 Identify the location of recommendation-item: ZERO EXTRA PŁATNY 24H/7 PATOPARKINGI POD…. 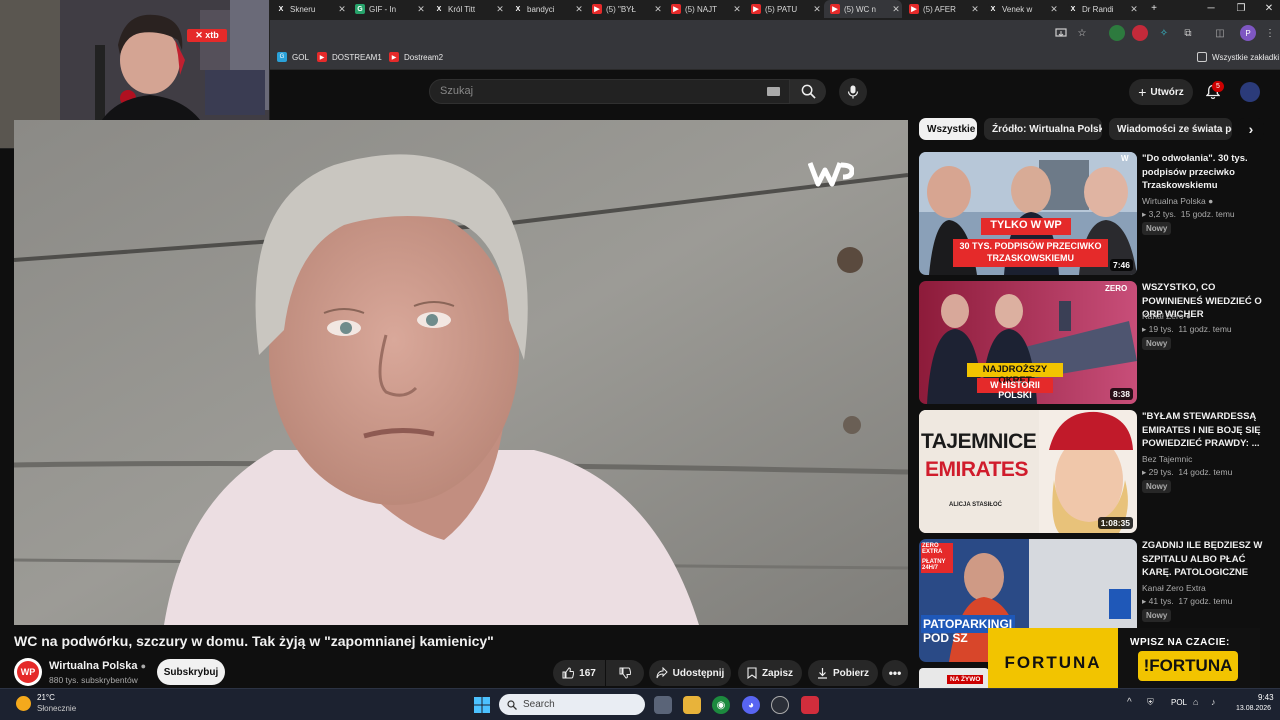
(1094, 600).